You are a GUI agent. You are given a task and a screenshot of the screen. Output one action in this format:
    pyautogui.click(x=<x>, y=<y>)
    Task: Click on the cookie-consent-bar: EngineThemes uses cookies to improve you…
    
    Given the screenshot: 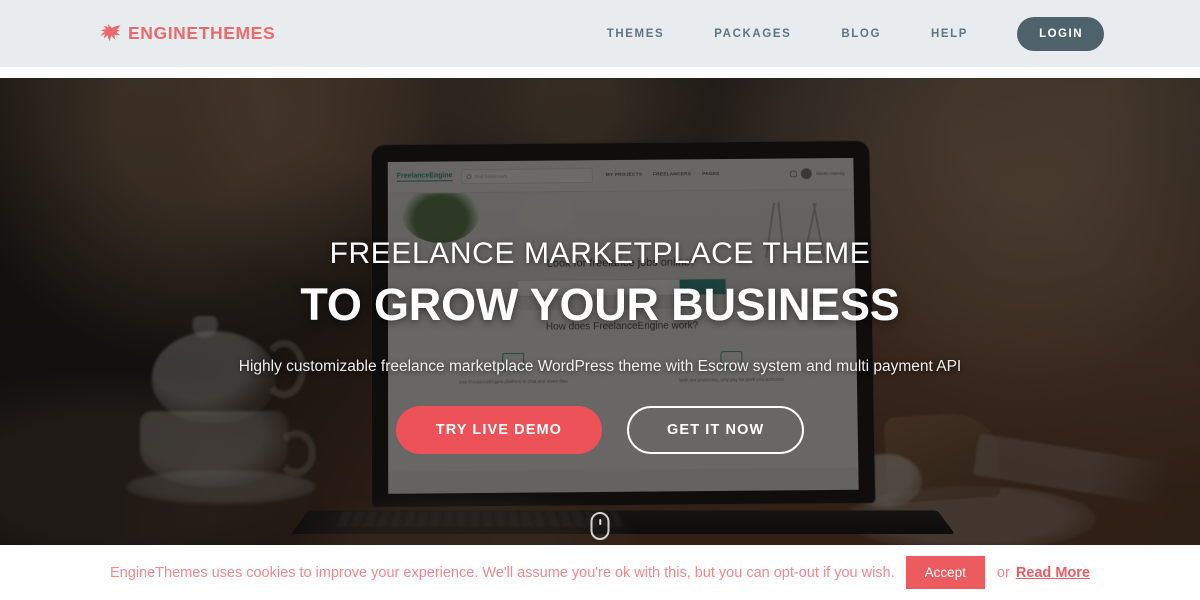 What is the action you would take?
    pyautogui.click(x=600, y=572)
    